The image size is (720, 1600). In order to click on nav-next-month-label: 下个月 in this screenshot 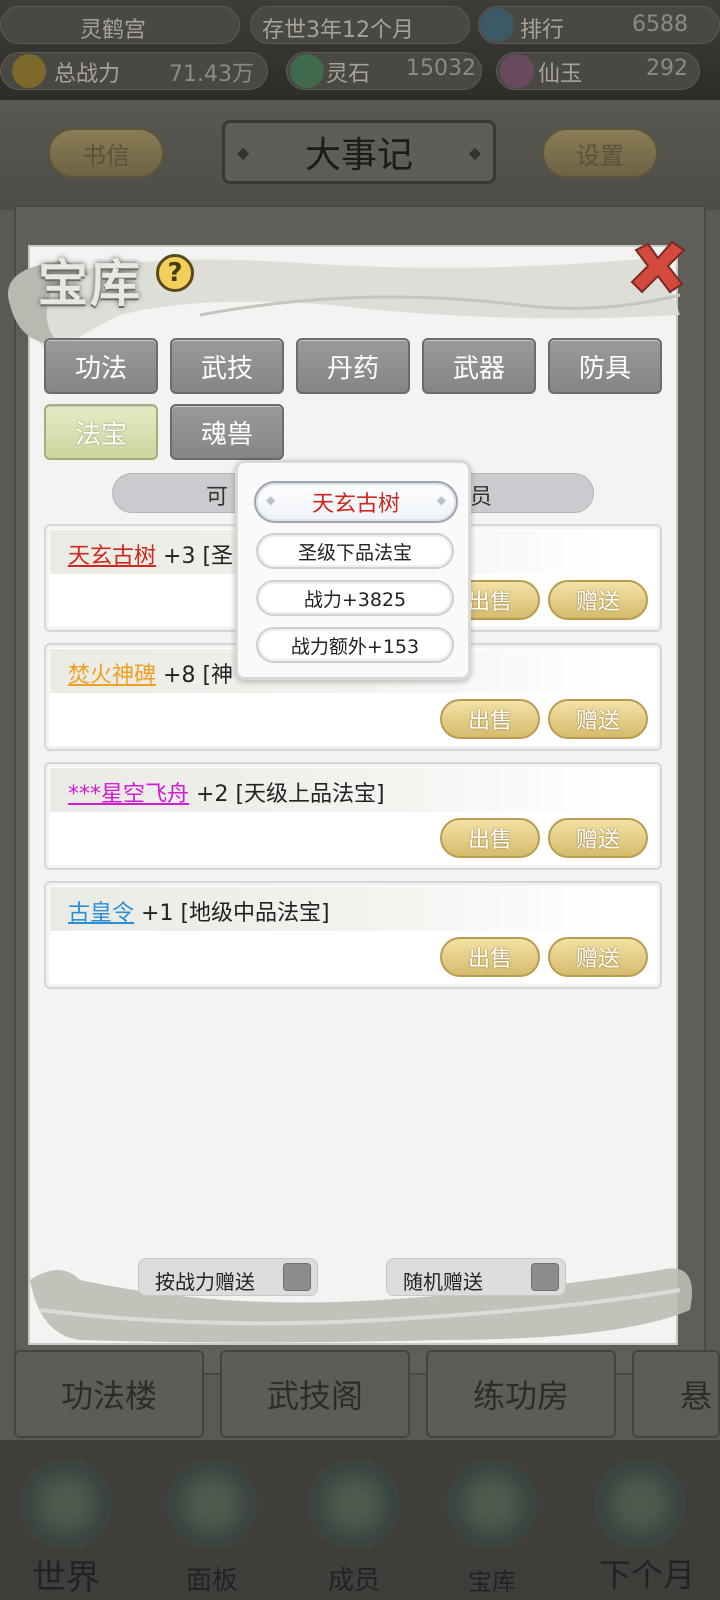, I will do `click(646, 1575)`.